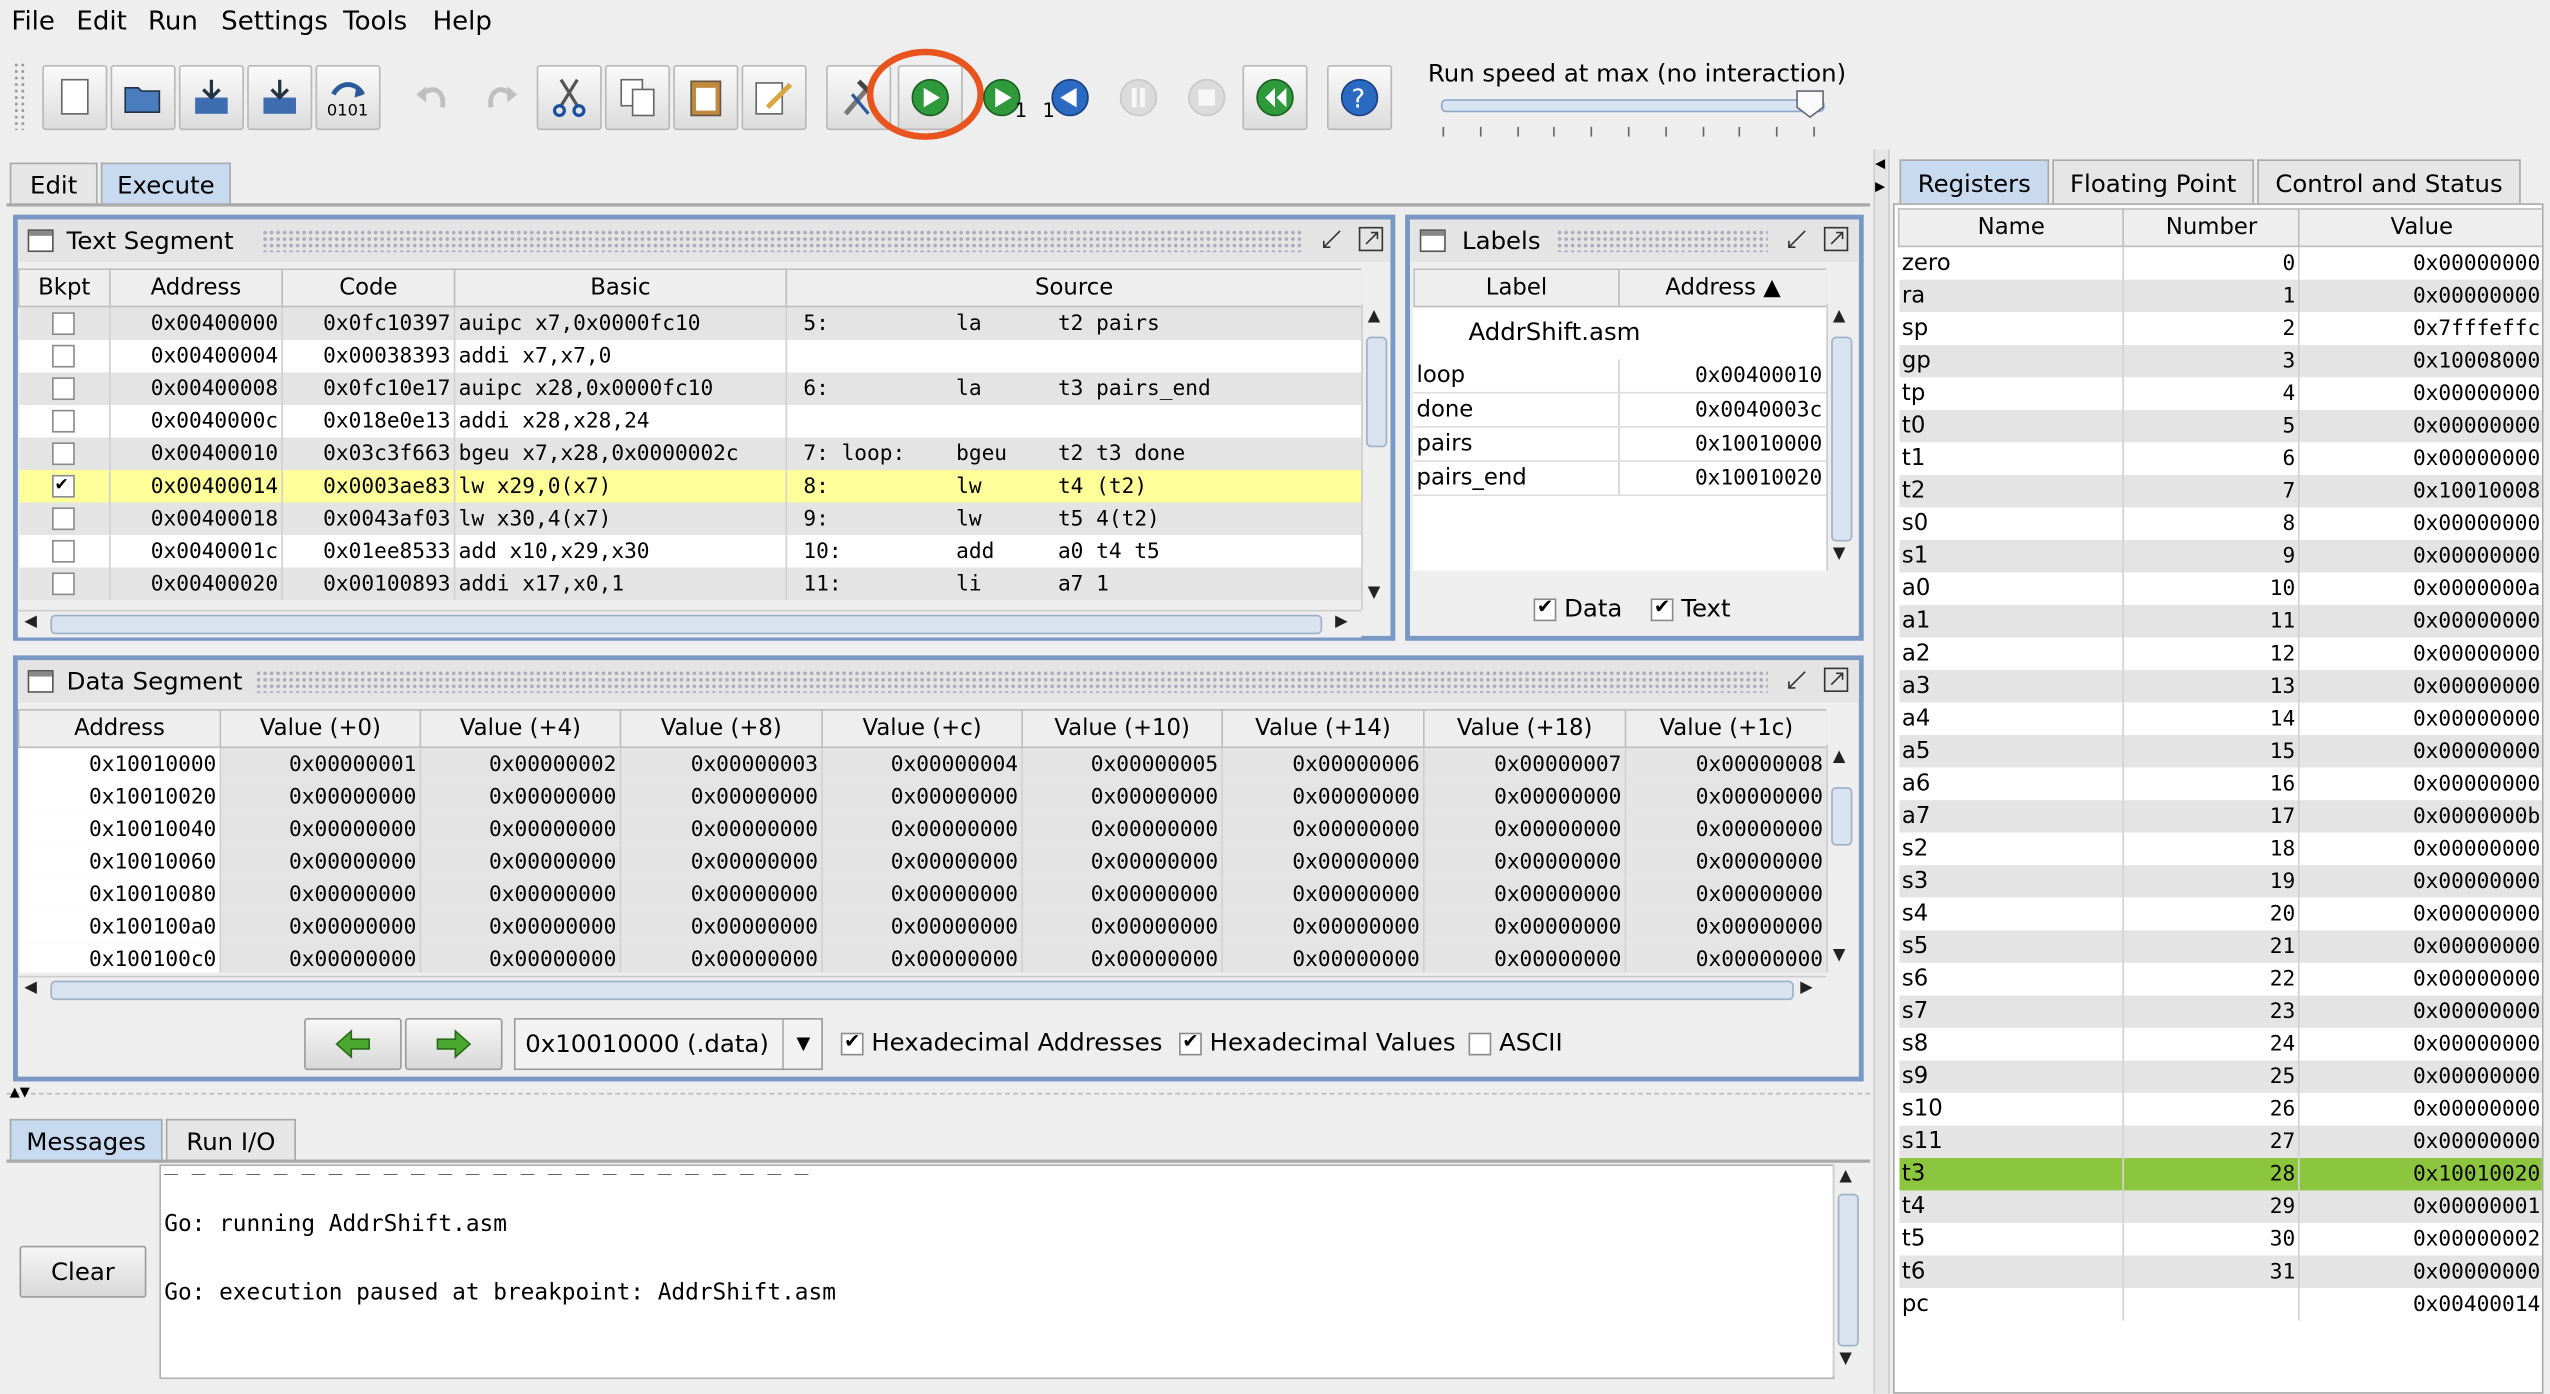  I want to click on data-value-cell: 0x00000004, so click(922, 764).